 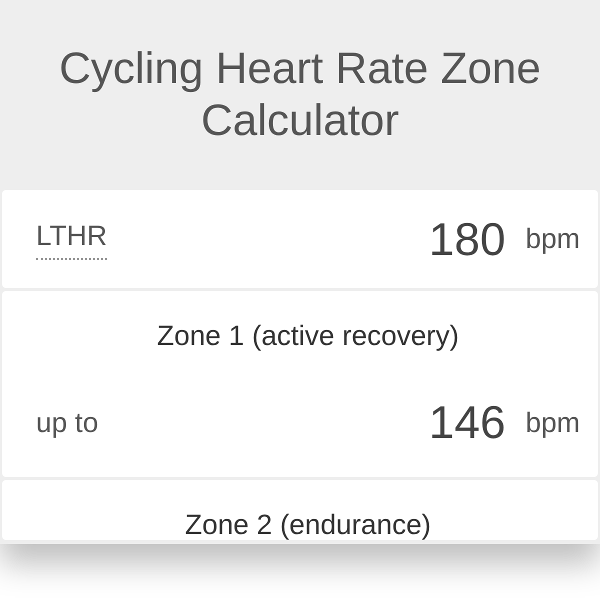 I want to click on calculator-title: Cycling Heart Rate Zone Calculator, so click(x=300, y=95).